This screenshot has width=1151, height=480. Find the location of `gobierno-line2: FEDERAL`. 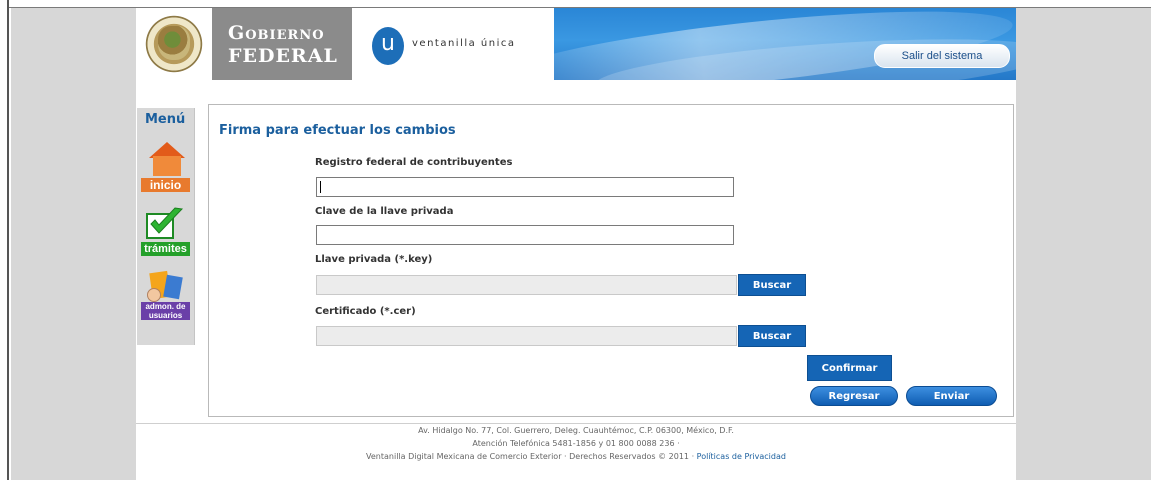

gobierno-line2: FEDERAL is located at coordinates (283, 56).